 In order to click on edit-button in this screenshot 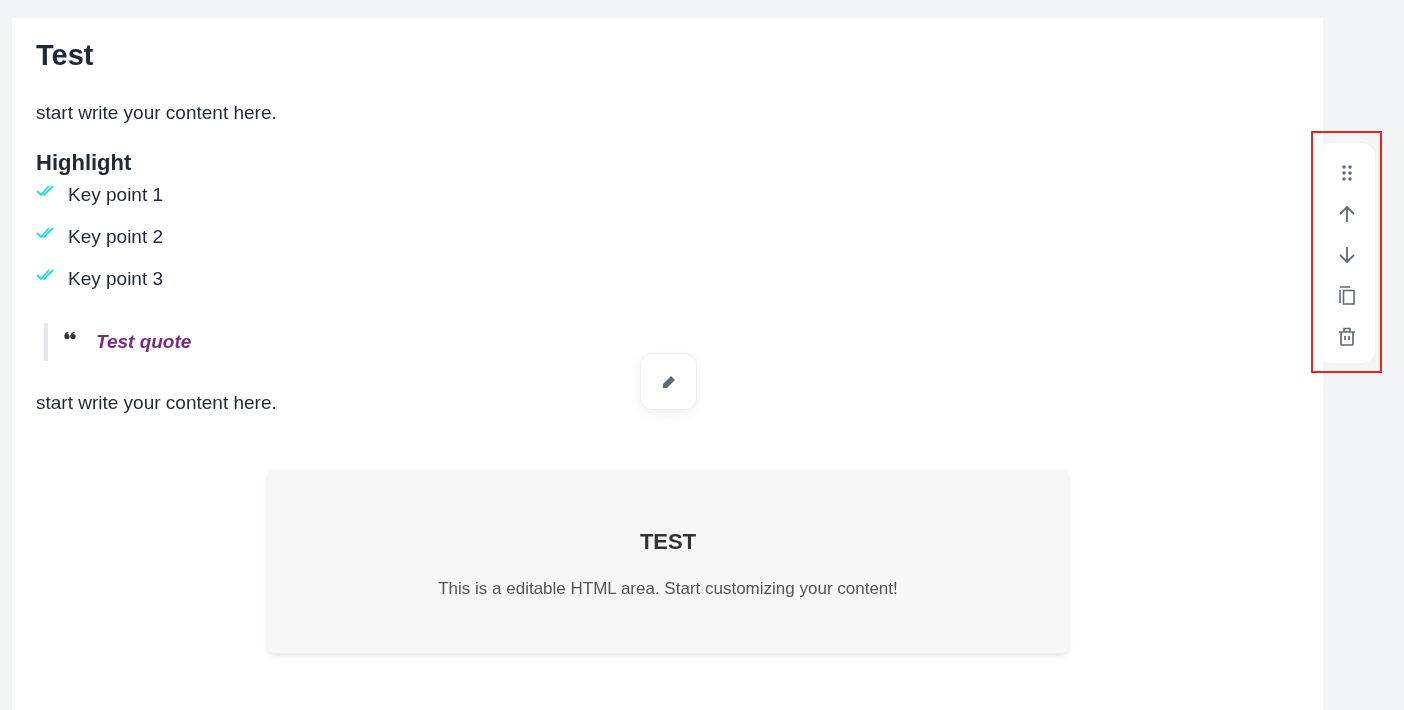, I will do `click(668, 381)`.